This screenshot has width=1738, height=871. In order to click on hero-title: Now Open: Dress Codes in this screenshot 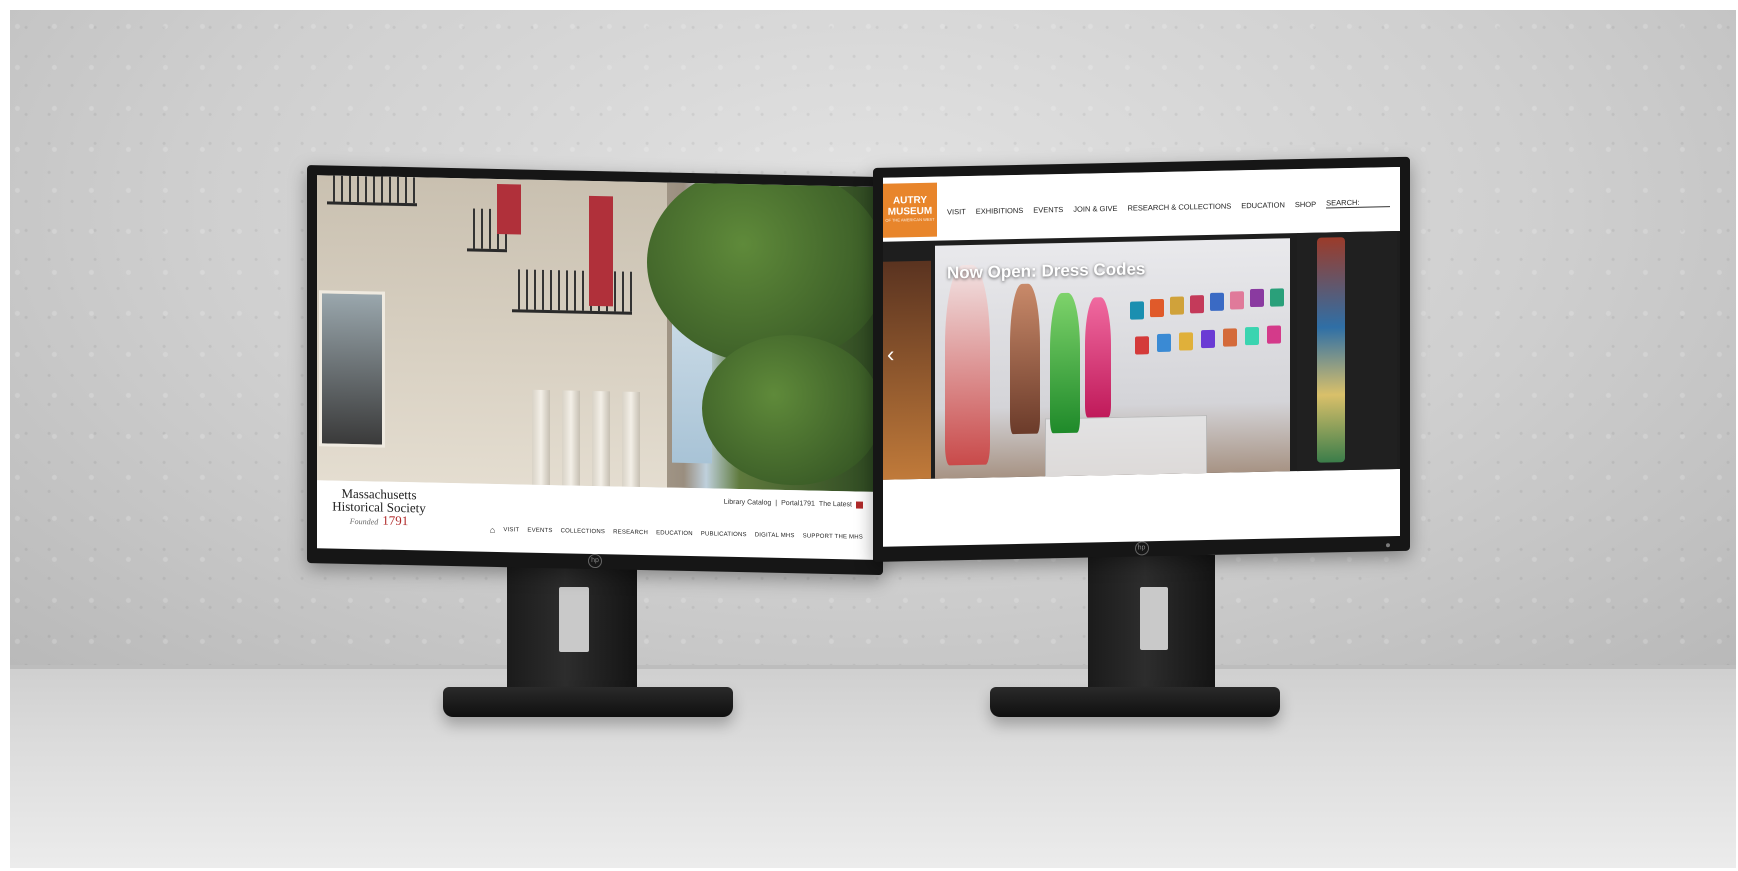, I will do `click(1046, 271)`.